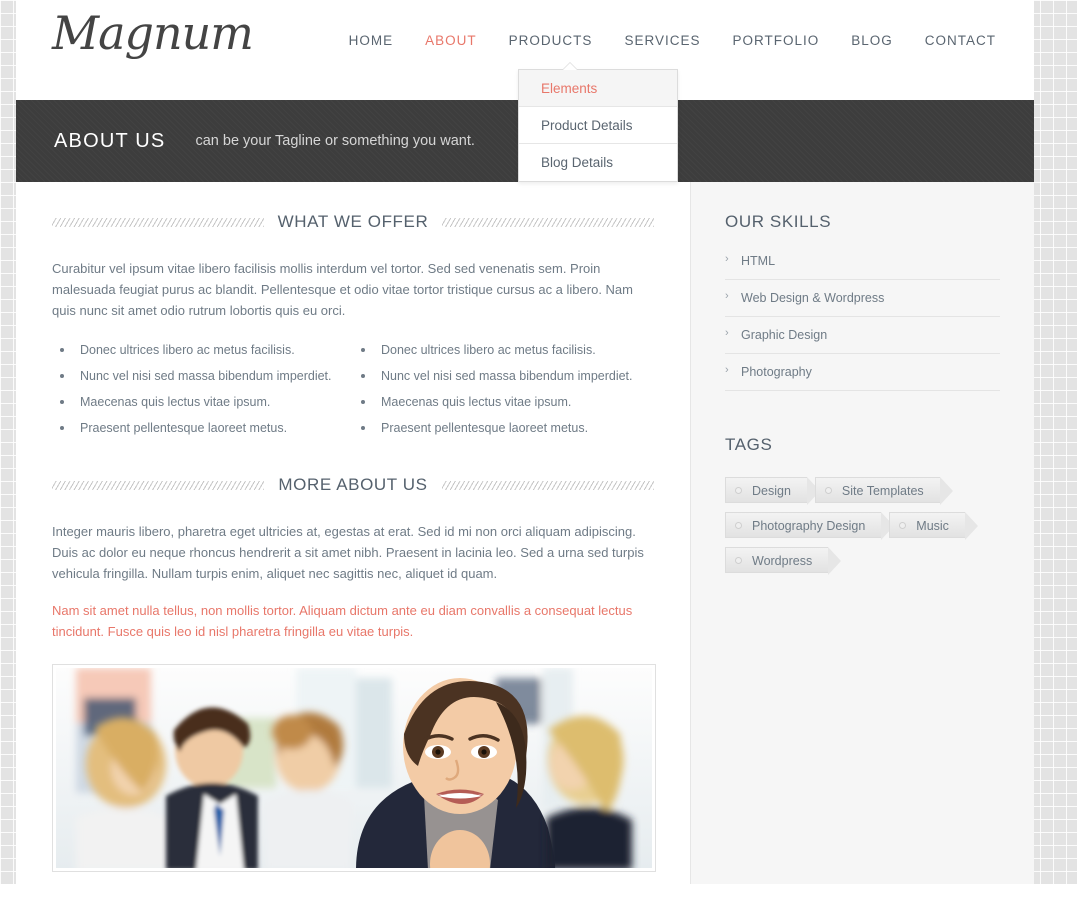  I want to click on section-heading-what-we-offer: WHAT WE OFFER, so click(353, 222).